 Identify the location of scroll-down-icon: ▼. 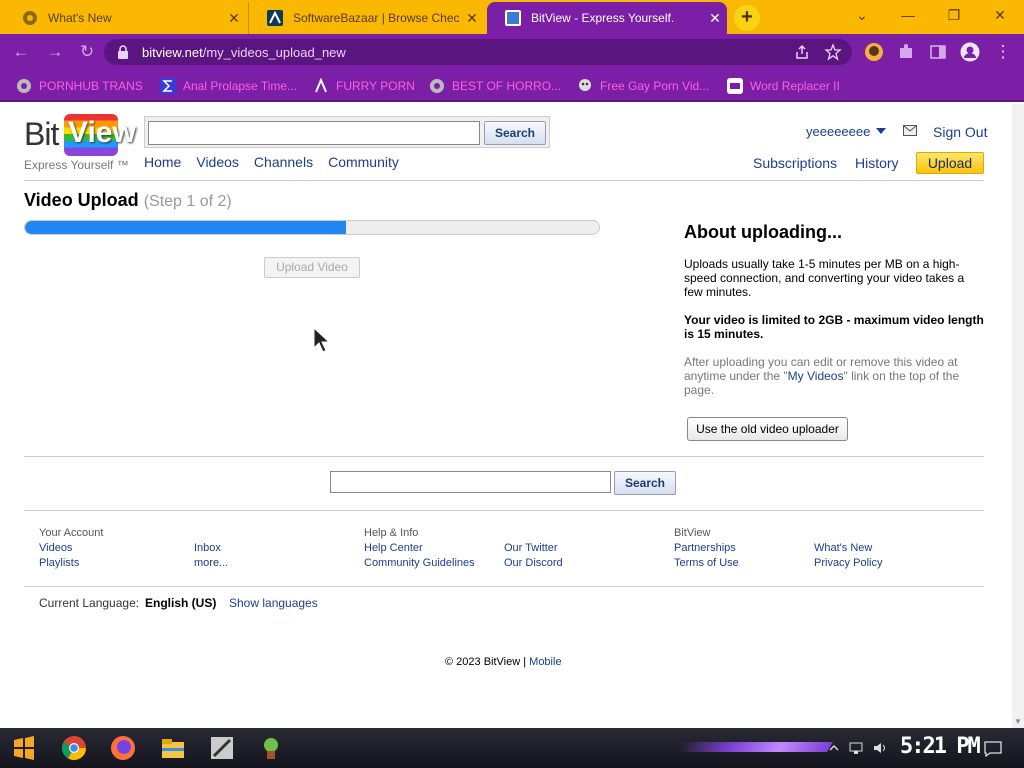
(1018, 721).